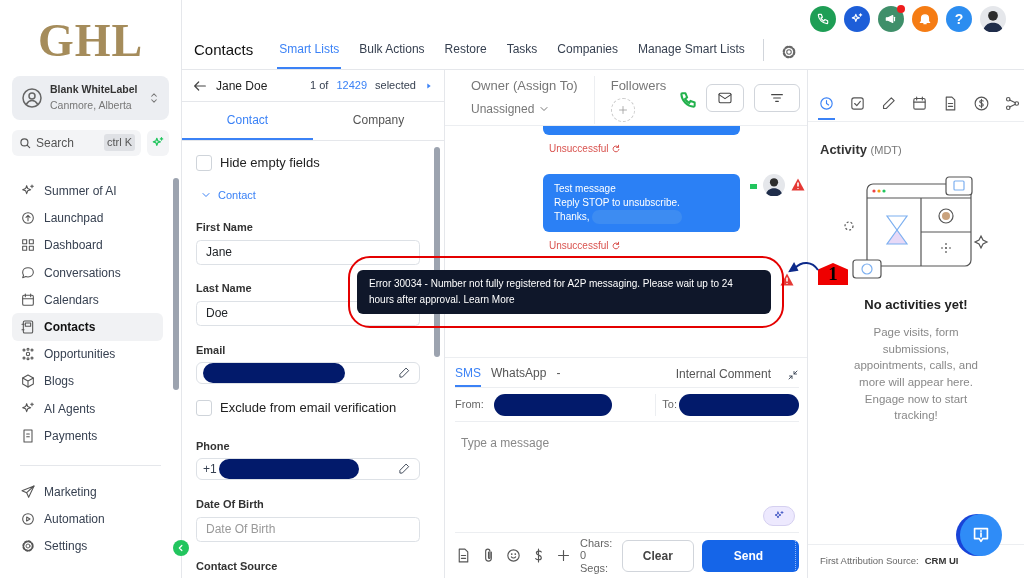  I want to click on section-title: Contact, so click(237, 194).